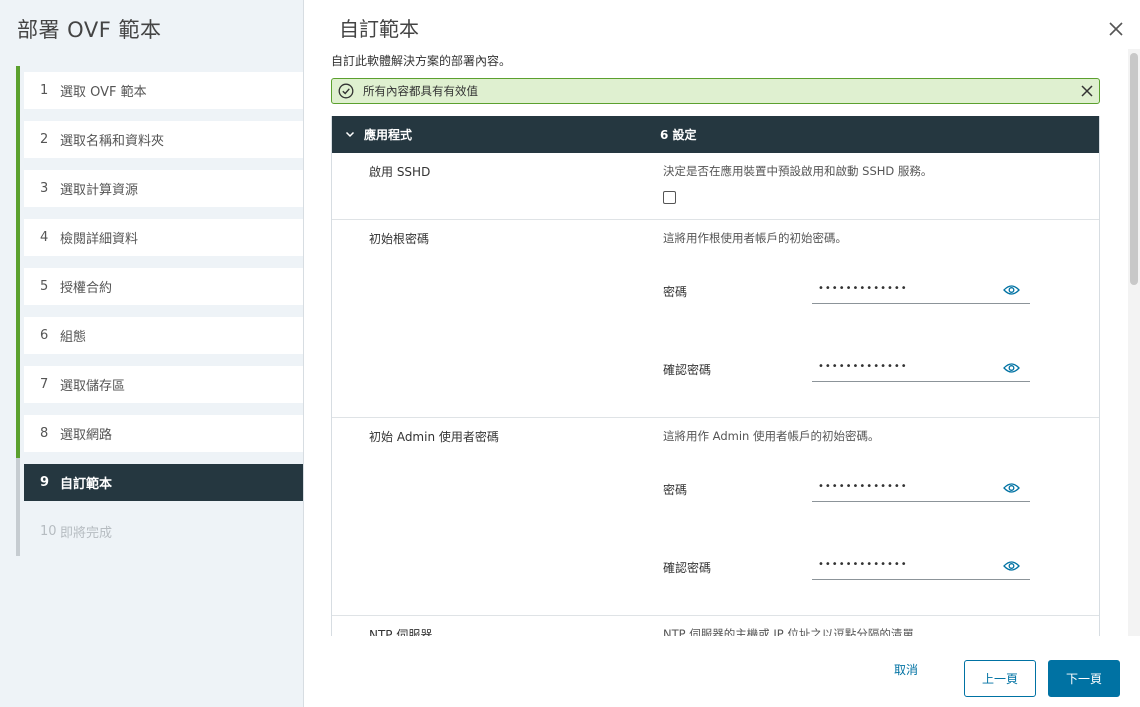  What do you see at coordinates (44, 188) in the screenshot?
I see `step-number: 3` at bounding box center [44, 188].